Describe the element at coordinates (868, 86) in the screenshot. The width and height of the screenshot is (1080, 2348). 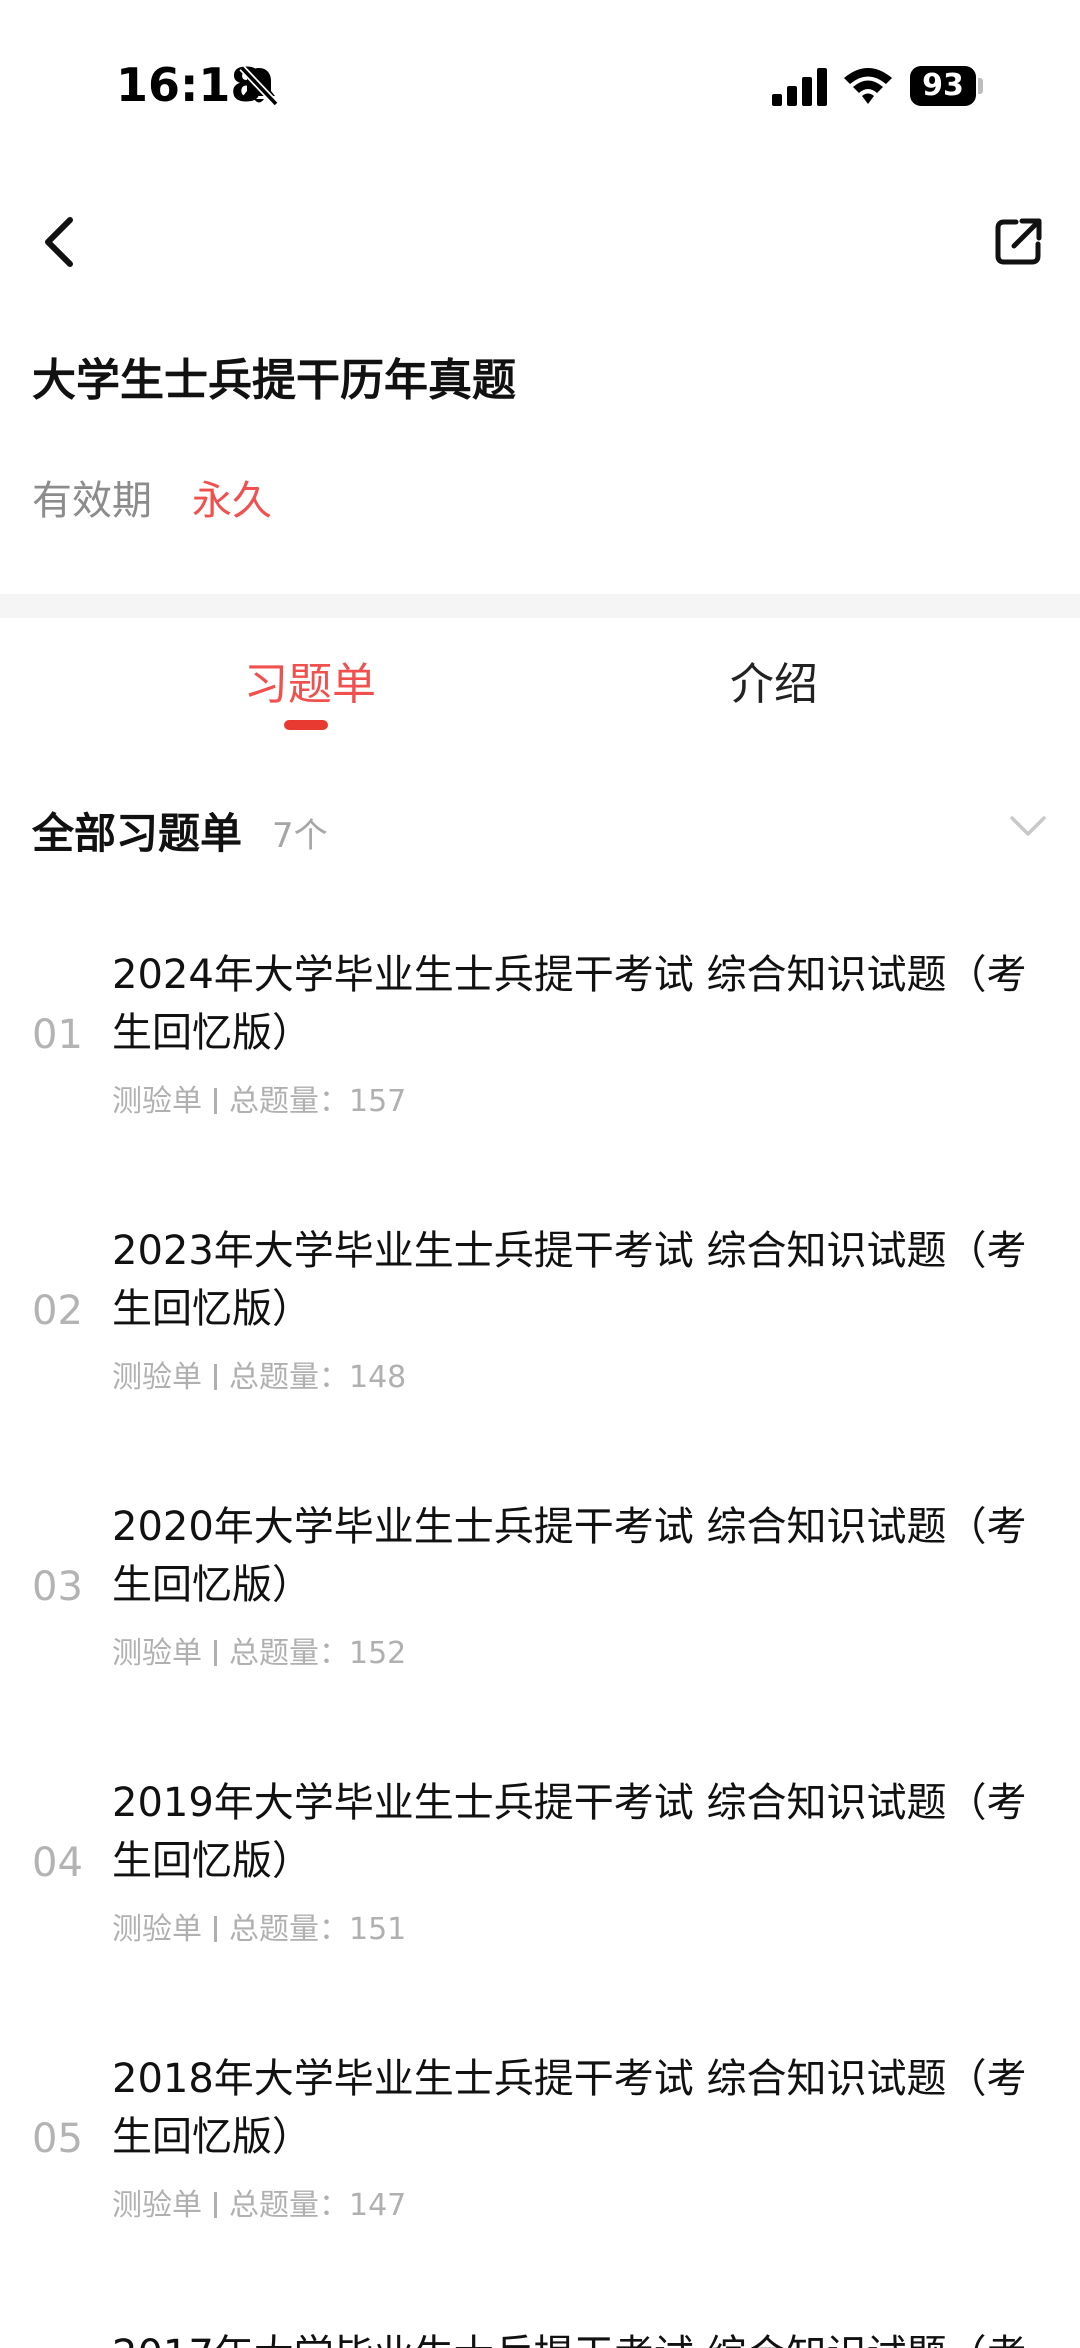
I see `wifi-icon` at that location.